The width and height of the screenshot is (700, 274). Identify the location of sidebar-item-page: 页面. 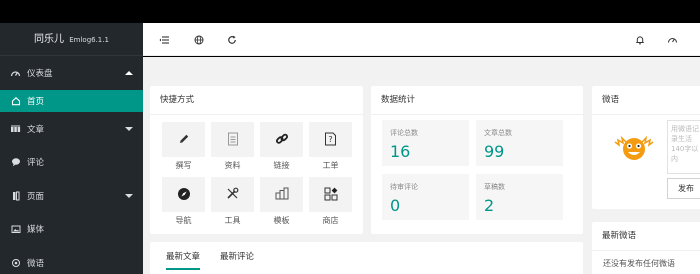
(71, 196).